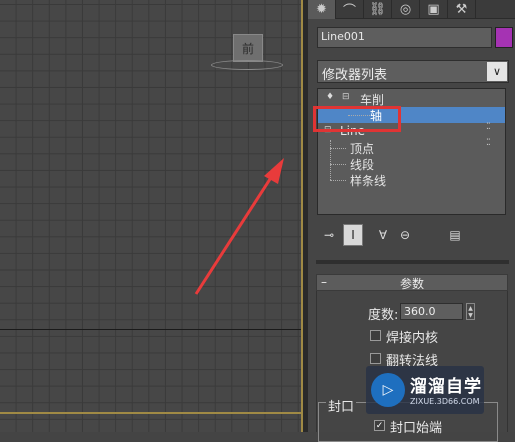  I want to click on watermark: ▷ 溜溜自学 ZIXUE.3D66.COM, so click(425, 390).